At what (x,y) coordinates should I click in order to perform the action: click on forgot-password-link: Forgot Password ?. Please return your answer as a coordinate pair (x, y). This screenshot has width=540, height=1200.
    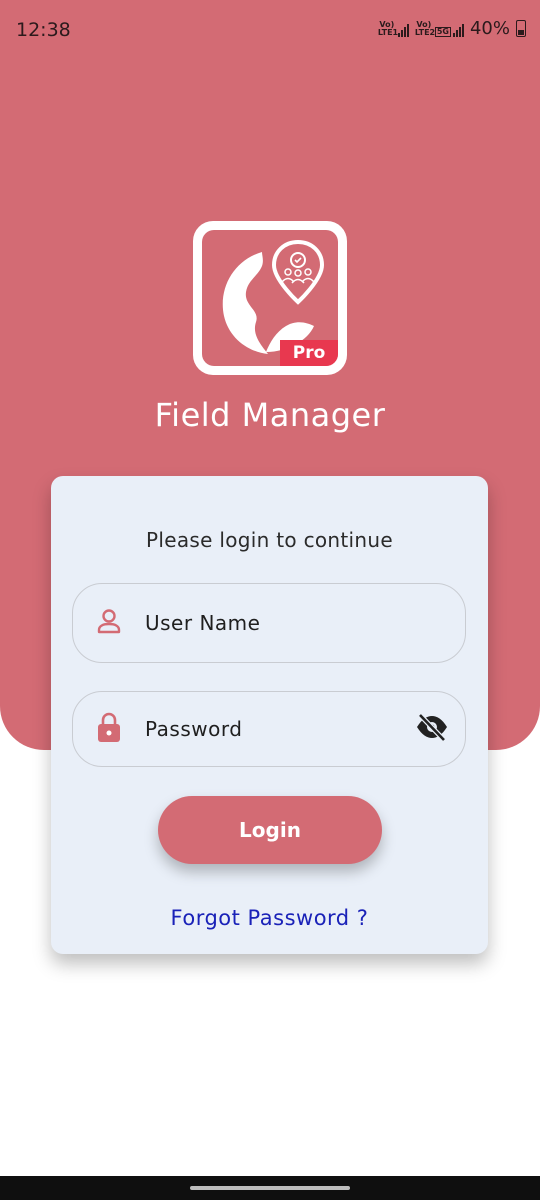
    Looking at the image, I should click on (269, 918).